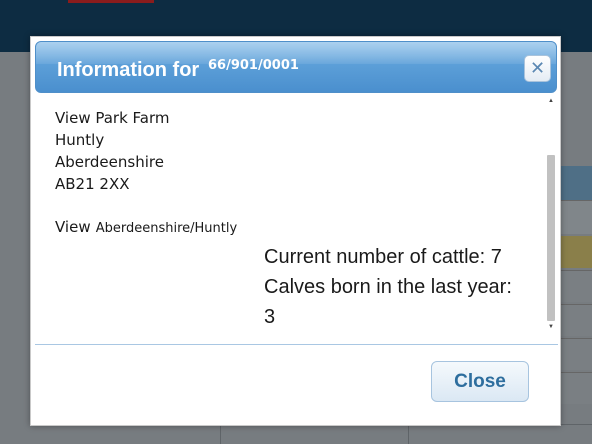  I want to click on view-location: Aberdeenshire/Huntly, so click(166, 228).